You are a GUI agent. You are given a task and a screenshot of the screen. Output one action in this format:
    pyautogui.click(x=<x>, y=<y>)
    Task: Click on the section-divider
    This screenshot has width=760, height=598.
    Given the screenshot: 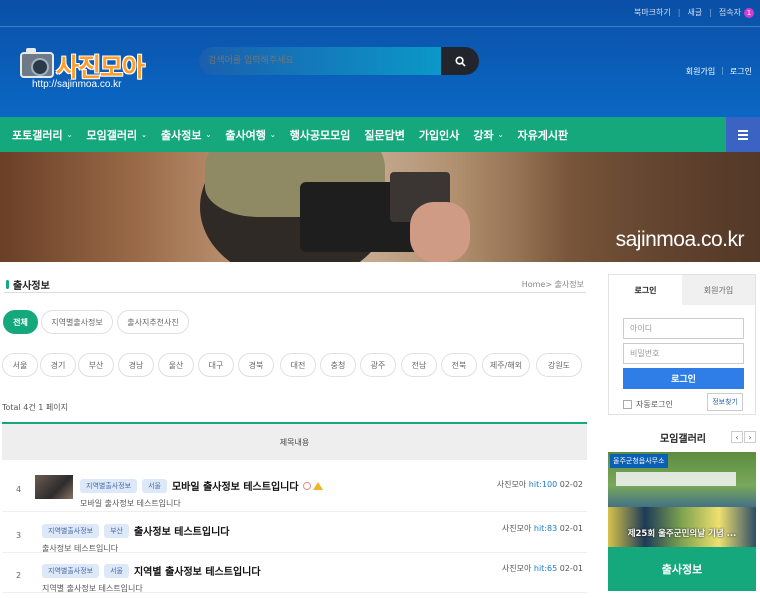 What is the action you would take?
    pyautogui.click(x=295, y=292)
    